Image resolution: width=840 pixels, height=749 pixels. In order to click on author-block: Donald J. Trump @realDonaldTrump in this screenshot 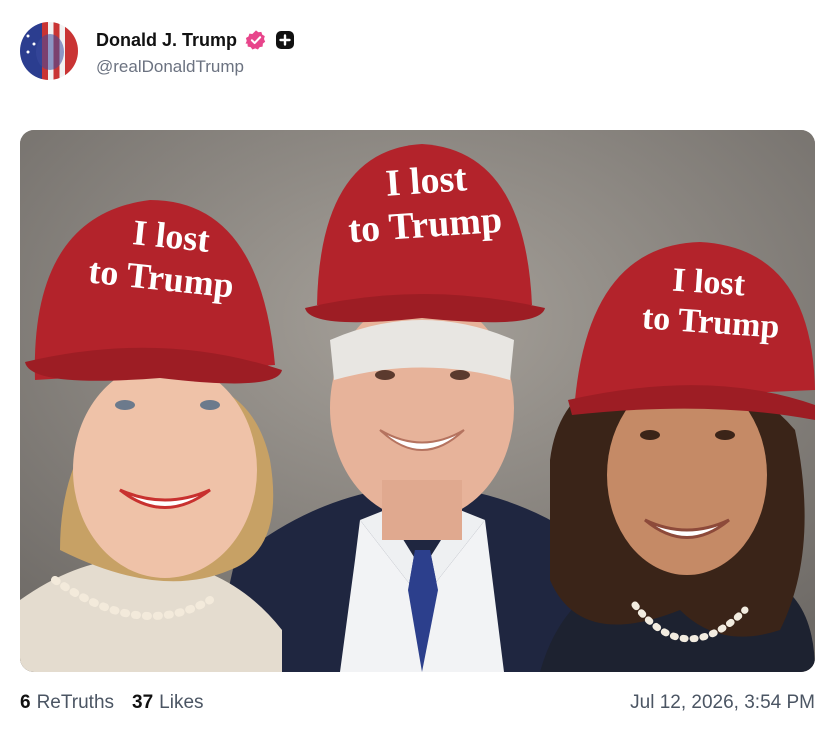, I will do `click(195, 51)`.